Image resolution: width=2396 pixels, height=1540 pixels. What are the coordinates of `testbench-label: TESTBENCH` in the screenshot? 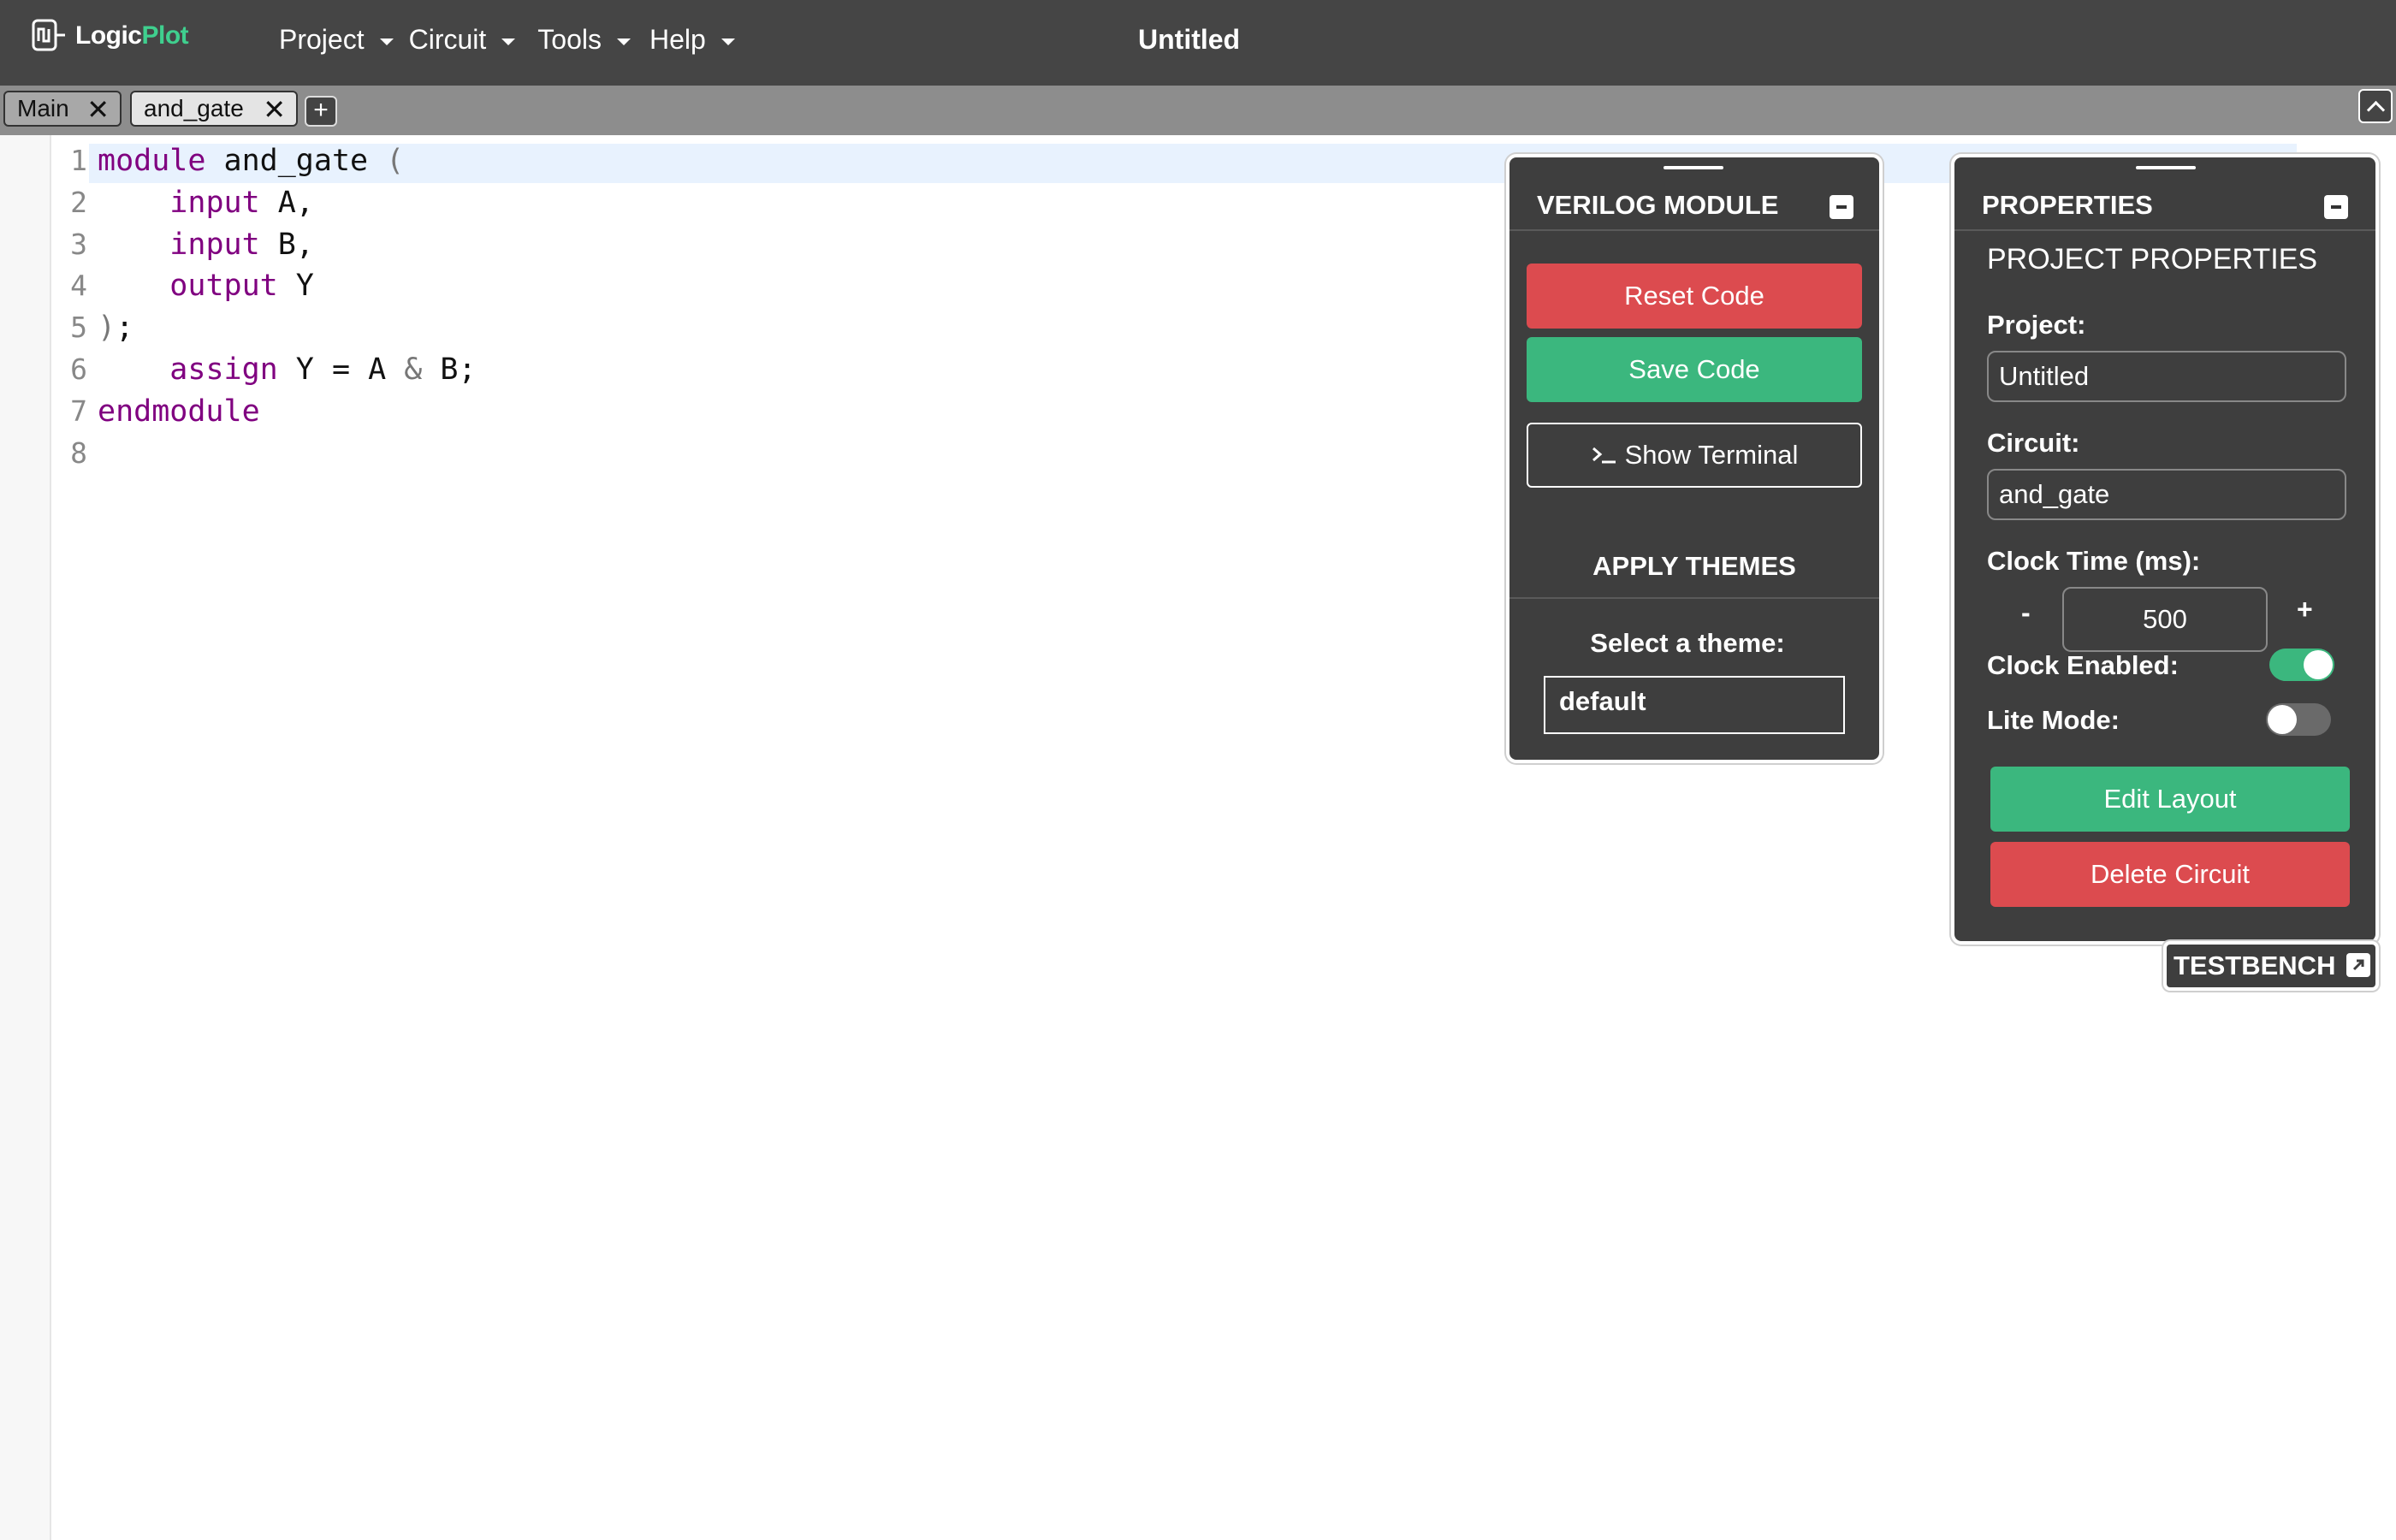 It's located at (2255, 965).